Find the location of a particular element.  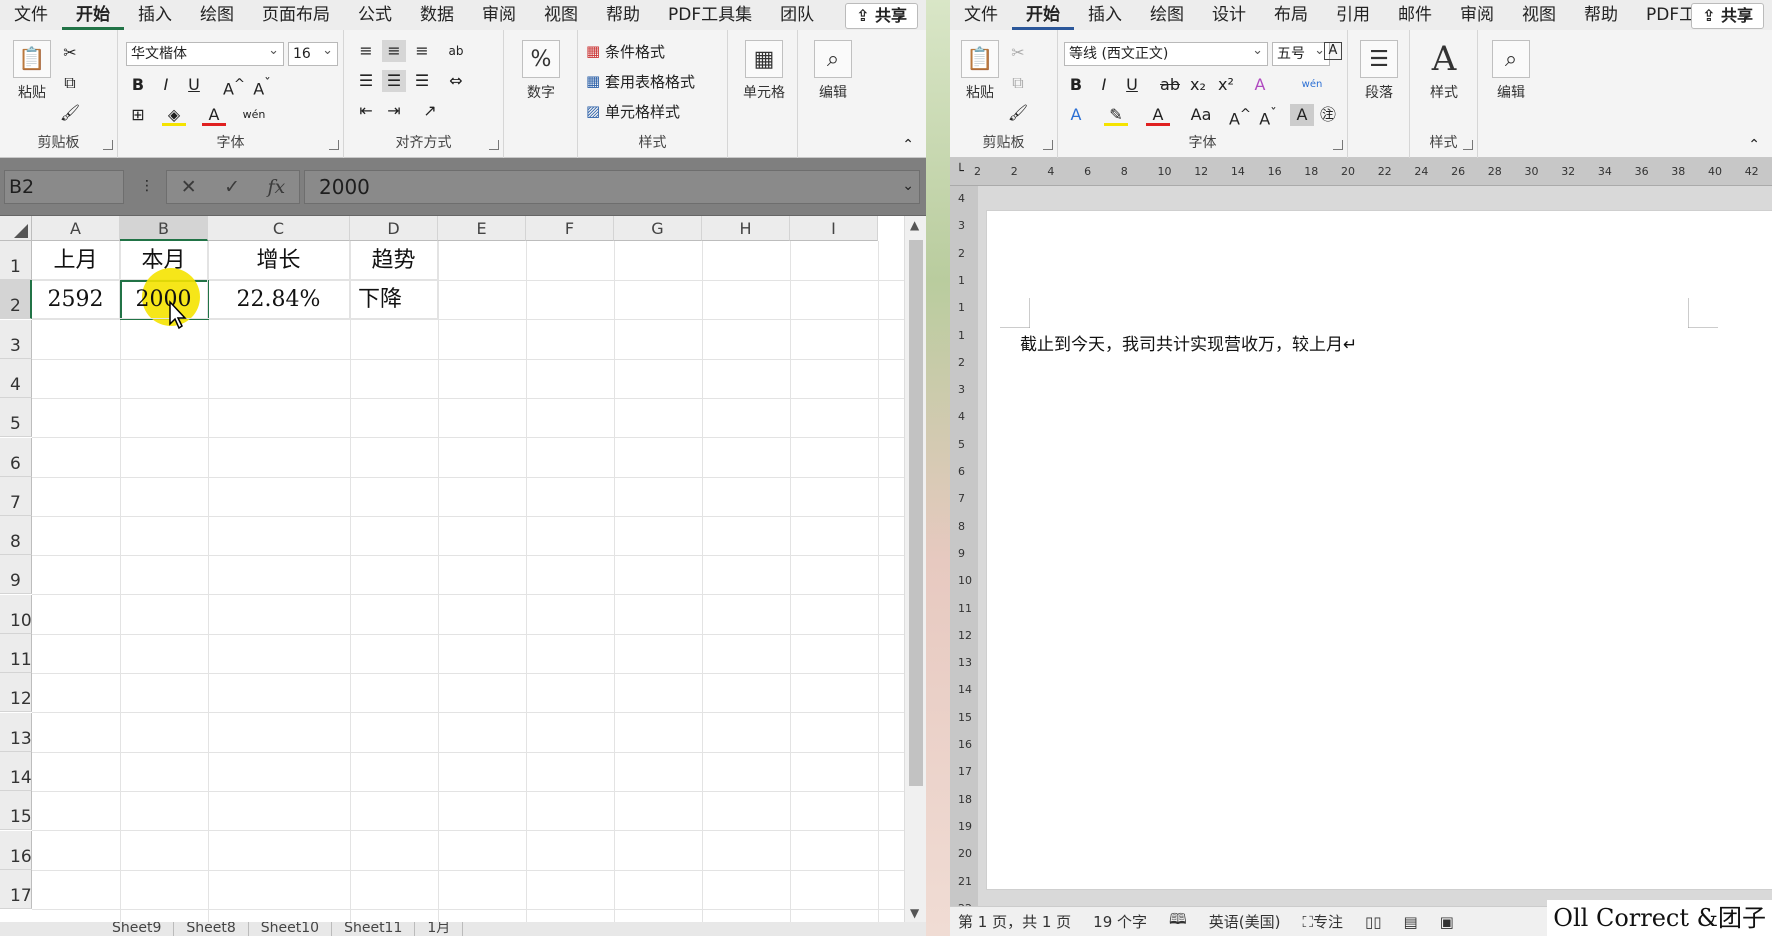

highlight-icon: ✎ is located at coordinates (1116, 115).